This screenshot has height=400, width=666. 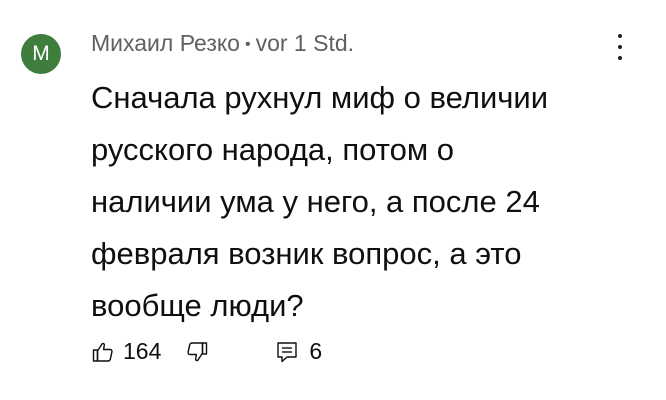 I want to click on dislike-button, so click(x=197, y=352).